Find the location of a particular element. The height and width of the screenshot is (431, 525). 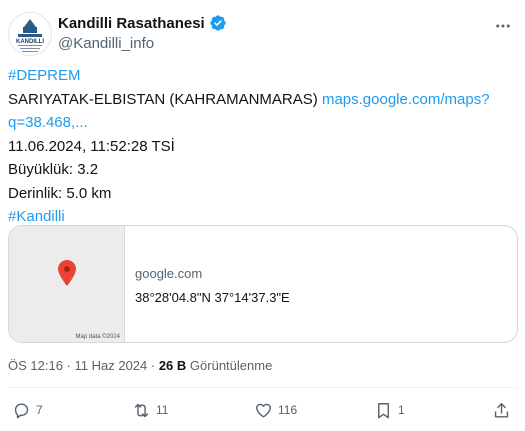

card-domain: google.com is located at coordinates (169, 273).